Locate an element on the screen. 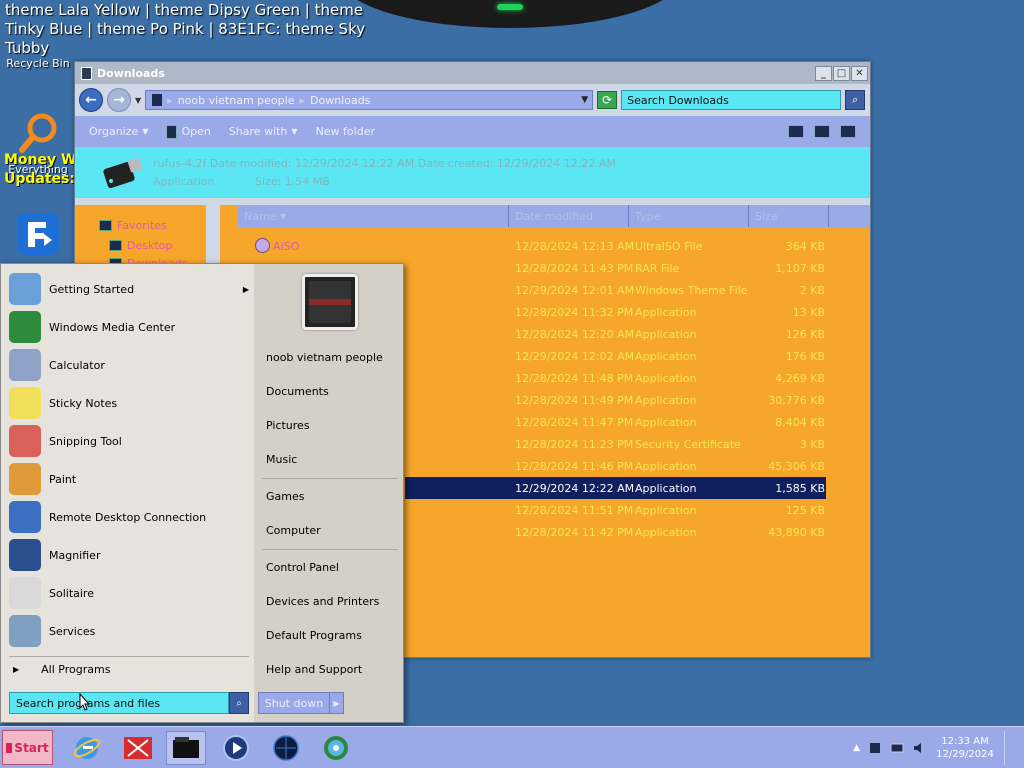 The image size is (1024, 768). start-link-pictures: Pictures is located at coordinates (288, 425).